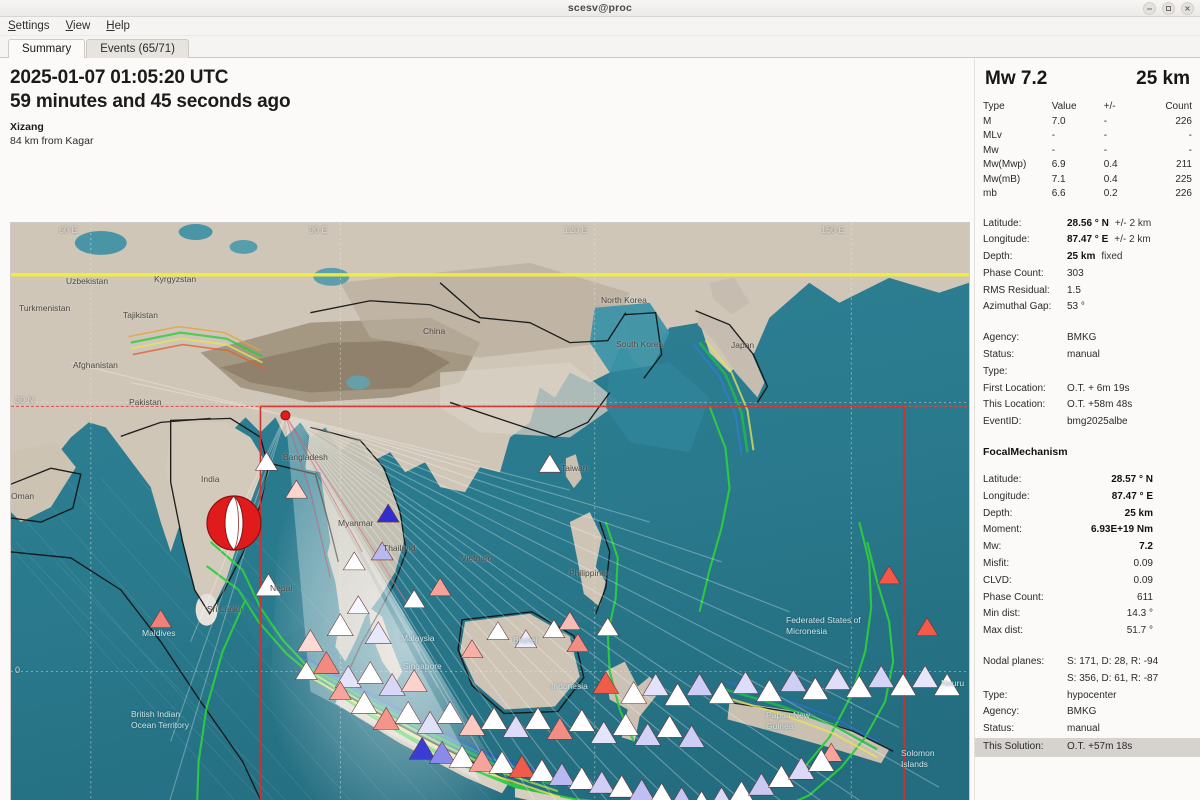 Image resolution: width=1200 pixels, height=800 pixels. Describe the element at coordinates (47, 48) in the screenshot. I see `tab-summary: Summary` at that location.